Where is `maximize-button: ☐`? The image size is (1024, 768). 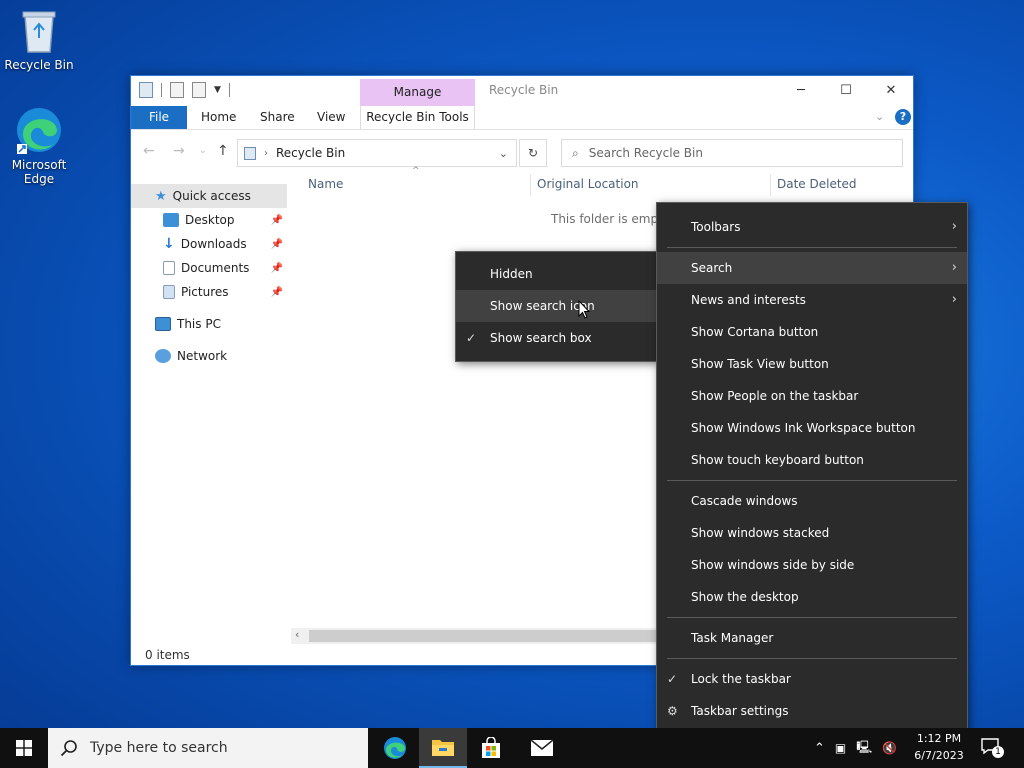
maximize-button: ☐ is located at coordinates (846, 91).